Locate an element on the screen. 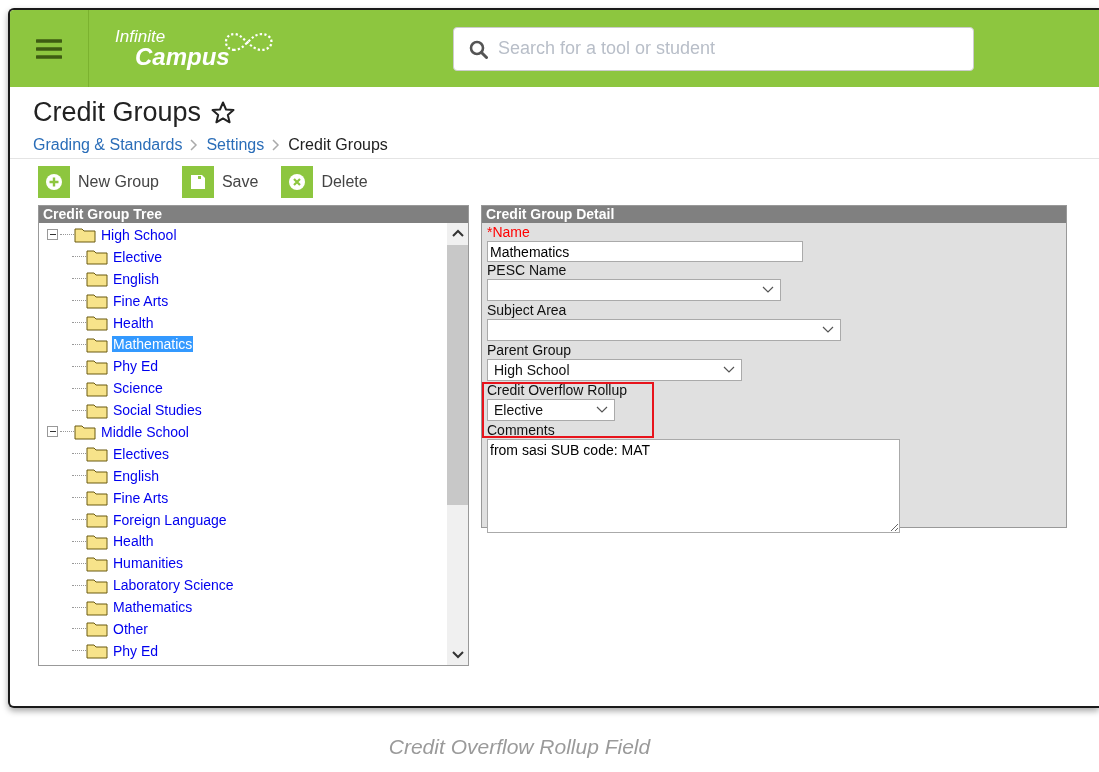 This screenshot has height=772, width=1099. tree-item: Laboratory Science is located at coordinates (173, 585).